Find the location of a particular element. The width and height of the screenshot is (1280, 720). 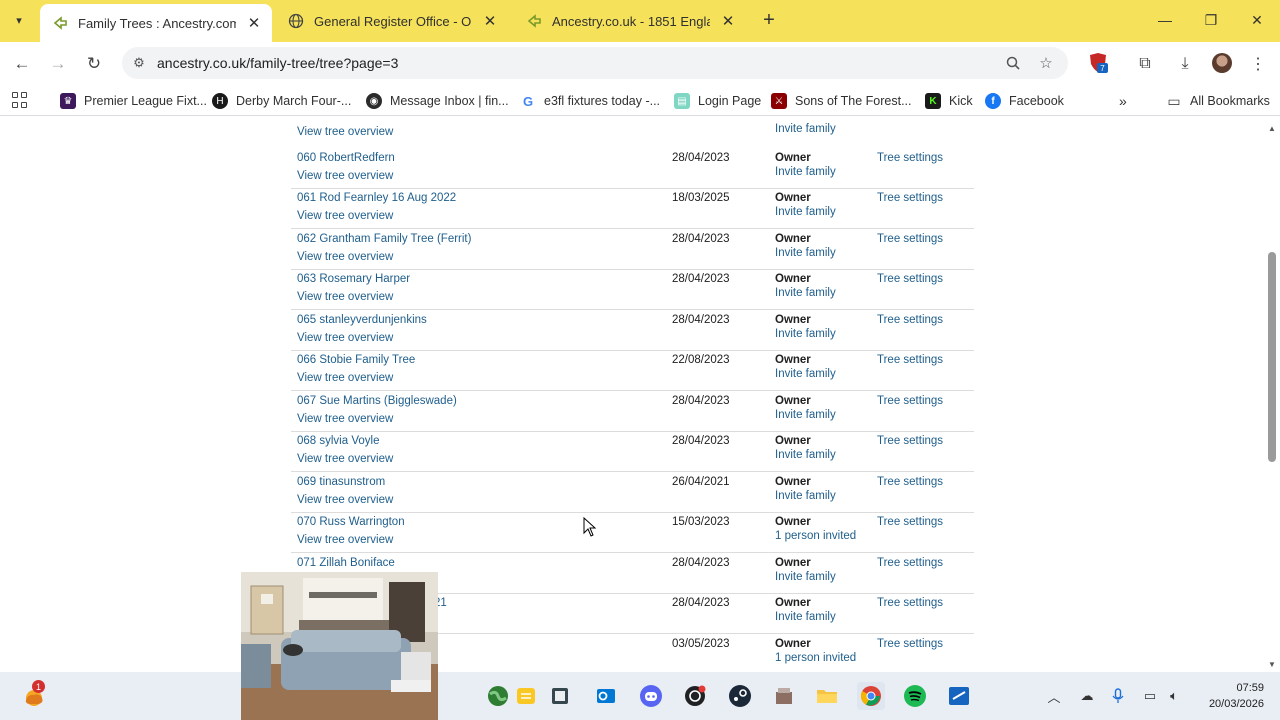

volume-icon: 🔈︎ is located at coordinates (1174, 696).